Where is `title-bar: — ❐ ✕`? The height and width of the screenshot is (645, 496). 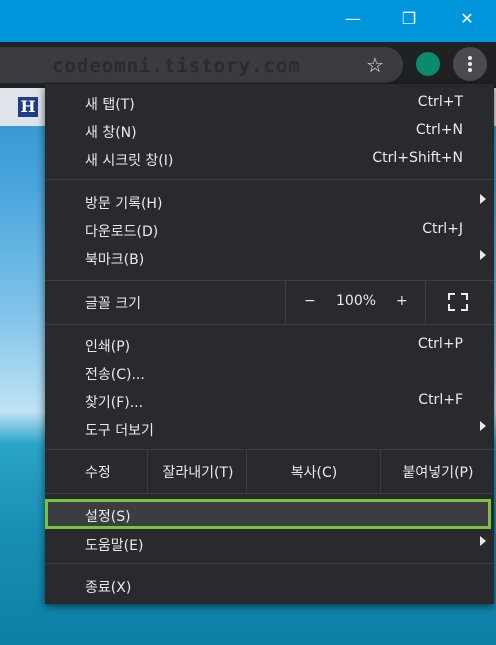 title-bar: — ❐ ✕ is located at coordinates (248, 21).